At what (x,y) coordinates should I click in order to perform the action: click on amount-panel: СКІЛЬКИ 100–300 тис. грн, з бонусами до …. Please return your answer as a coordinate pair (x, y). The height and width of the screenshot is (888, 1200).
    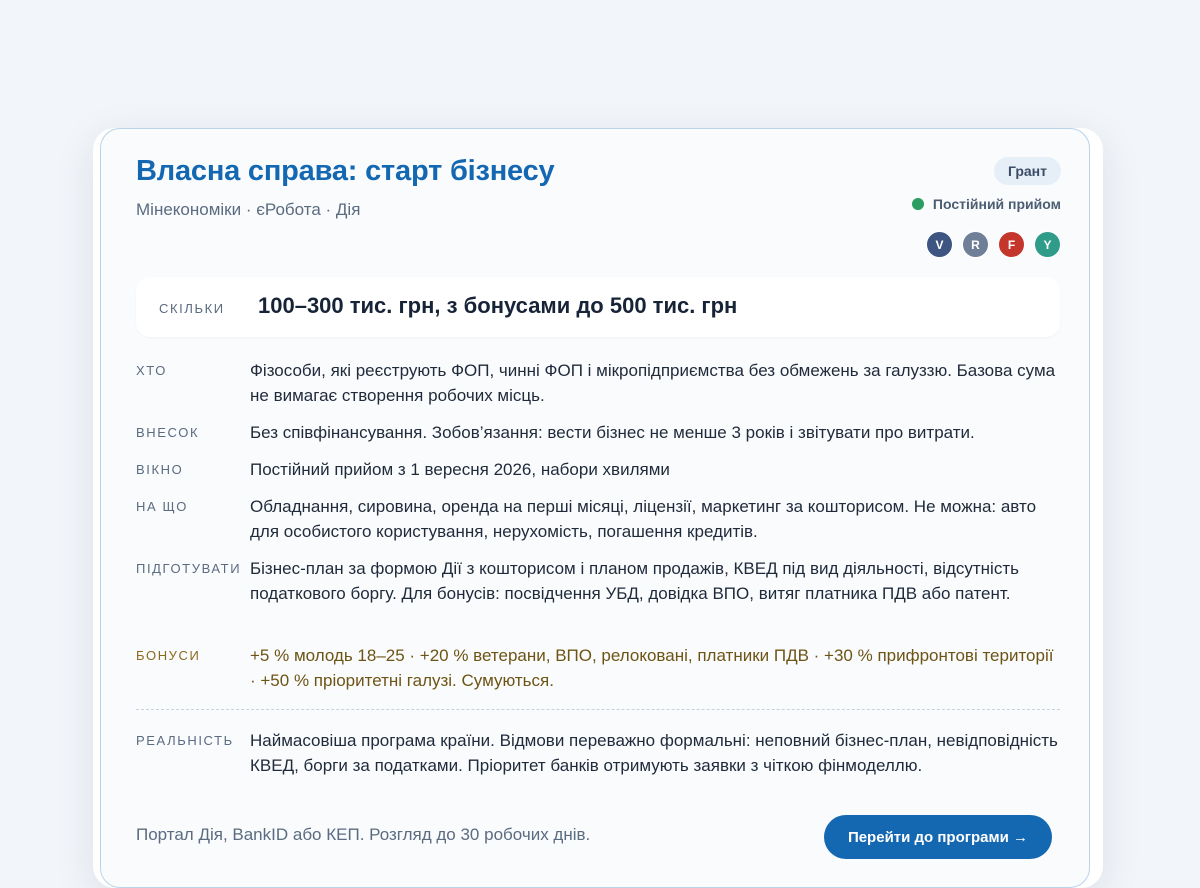
    Looking at the image, I should click on (598, 307).